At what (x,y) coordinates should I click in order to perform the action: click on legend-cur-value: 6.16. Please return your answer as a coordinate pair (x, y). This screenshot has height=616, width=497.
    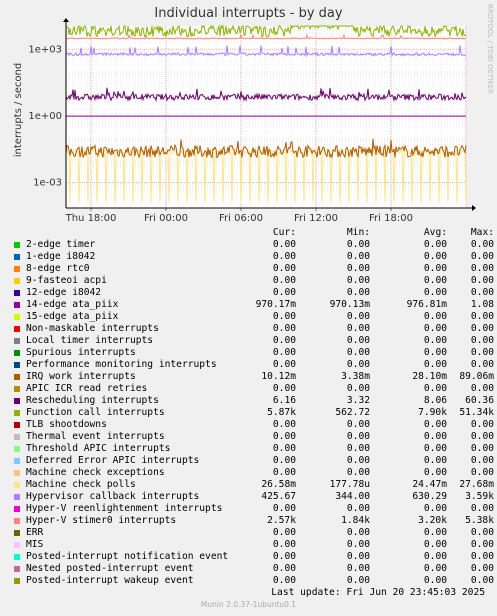
    Looking at the image, I should click on (284, 400).